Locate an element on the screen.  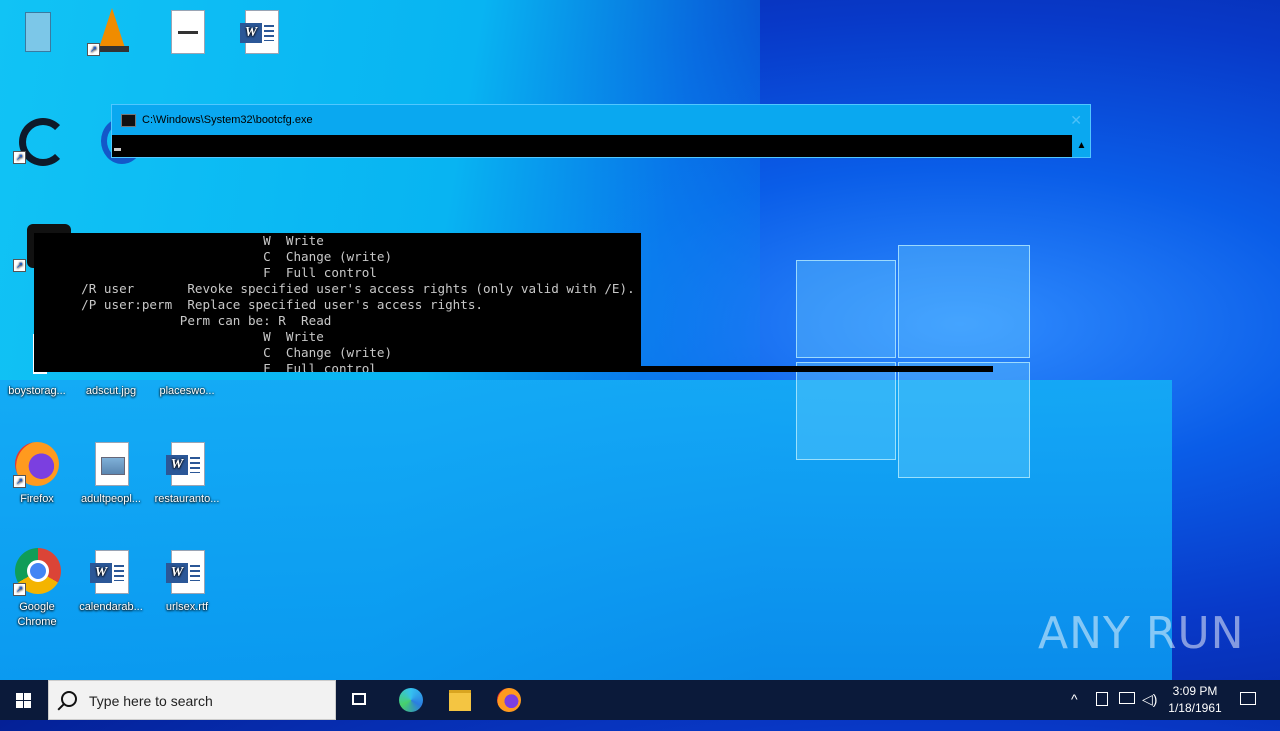
task-view-icon is located at coordinates (359, 699).